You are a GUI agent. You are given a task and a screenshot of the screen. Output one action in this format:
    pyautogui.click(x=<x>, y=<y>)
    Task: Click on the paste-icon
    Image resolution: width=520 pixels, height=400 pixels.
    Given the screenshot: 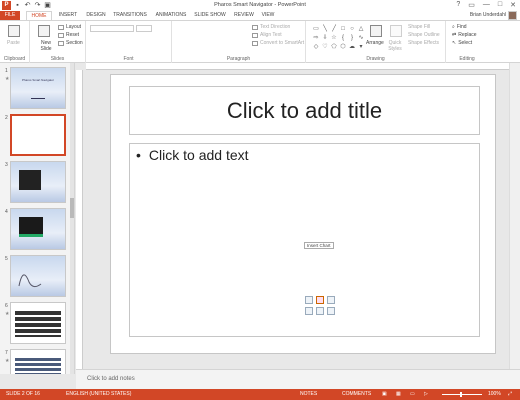 What is the action you would take?
    pyautogui.click(x=14, y=31)
    